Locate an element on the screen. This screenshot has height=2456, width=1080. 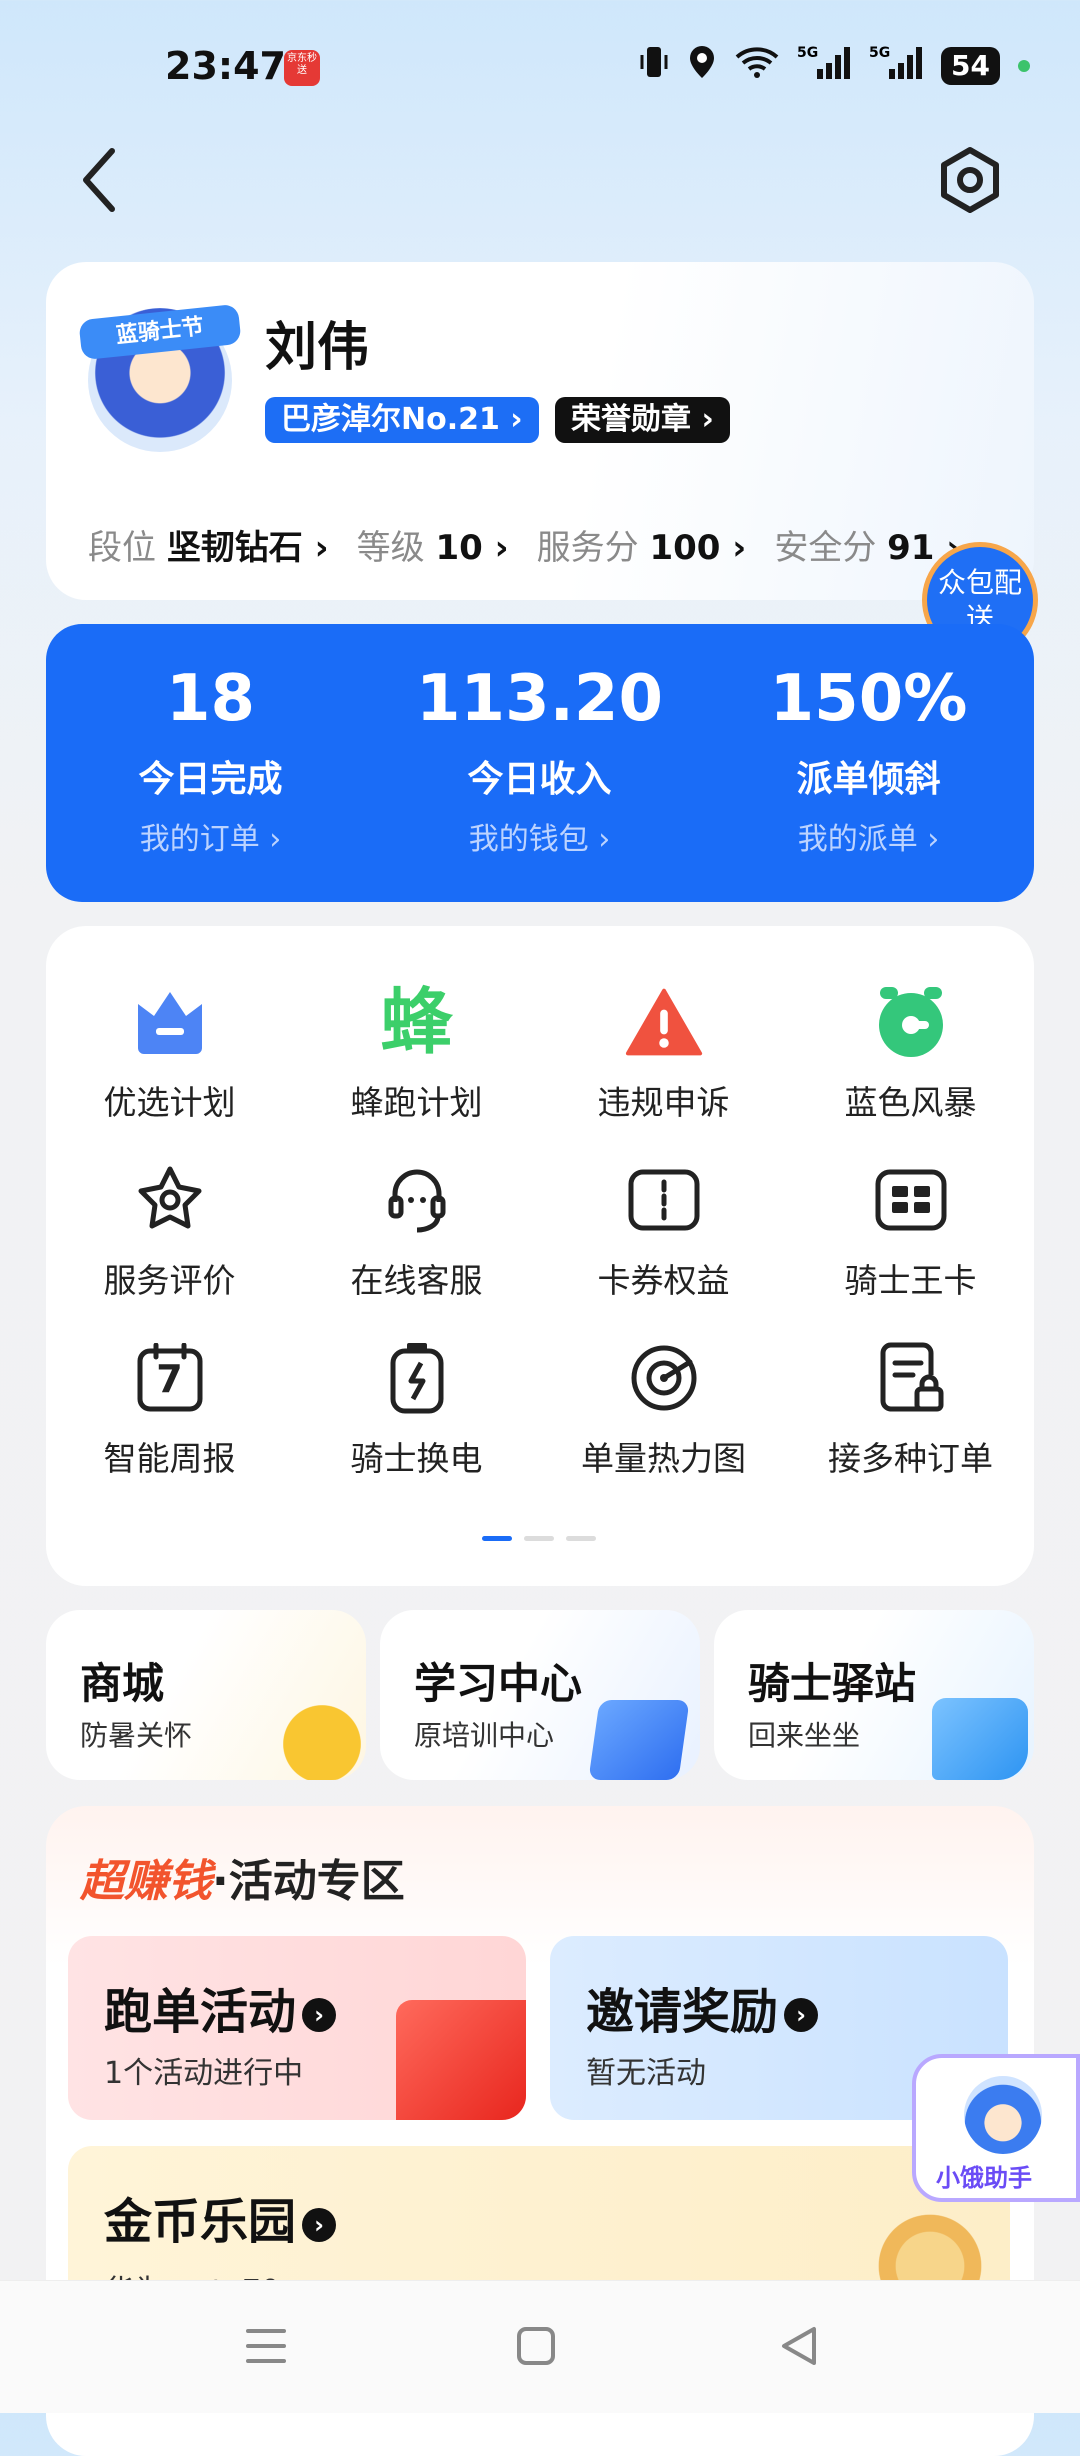
menu-nav-button is located at coordinates (266, 2346).